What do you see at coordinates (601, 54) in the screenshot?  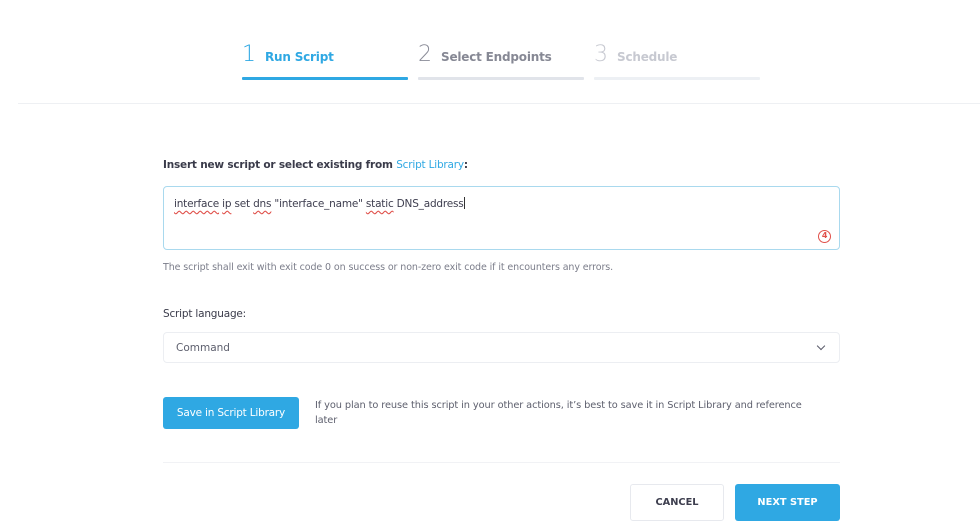 I see `step-number: 3` at bounding box center [601, 54].